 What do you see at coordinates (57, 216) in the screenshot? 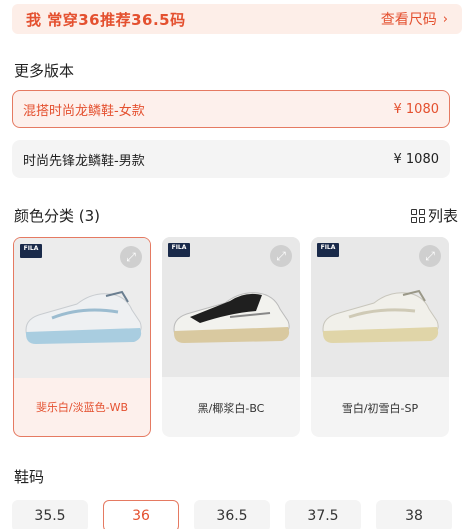
I see `colors-title: 颜色分类 (3)` at bounding box center [57, 216].